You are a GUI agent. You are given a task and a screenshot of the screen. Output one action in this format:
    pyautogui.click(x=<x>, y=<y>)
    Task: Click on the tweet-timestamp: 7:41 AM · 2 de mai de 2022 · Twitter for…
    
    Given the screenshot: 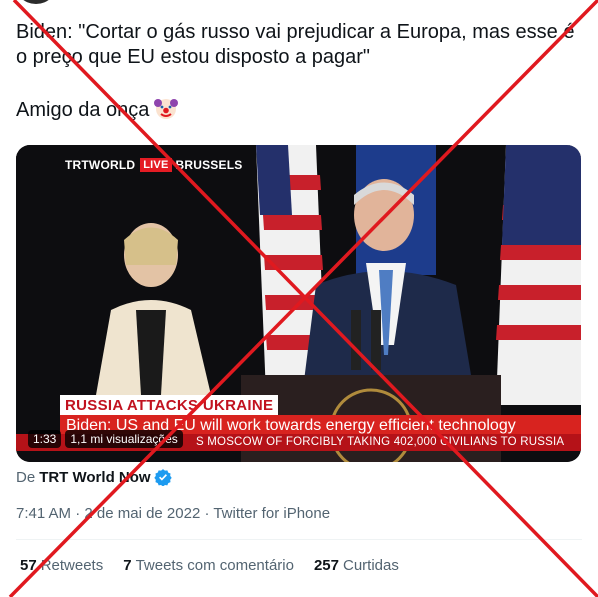 What is the action you would take?
    pyautogui.click(x=173, y=513)
    